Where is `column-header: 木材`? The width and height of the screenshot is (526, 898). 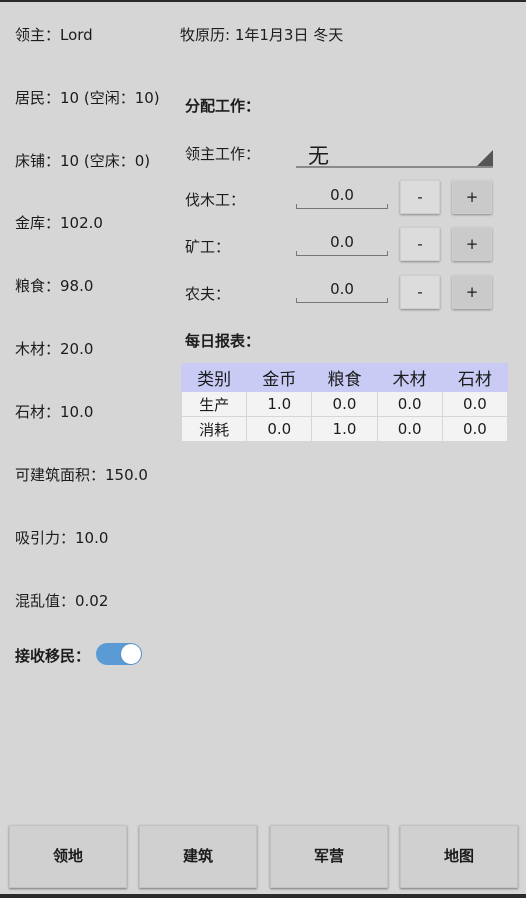 column-header: 木材 is located at coordinates (409, 377).